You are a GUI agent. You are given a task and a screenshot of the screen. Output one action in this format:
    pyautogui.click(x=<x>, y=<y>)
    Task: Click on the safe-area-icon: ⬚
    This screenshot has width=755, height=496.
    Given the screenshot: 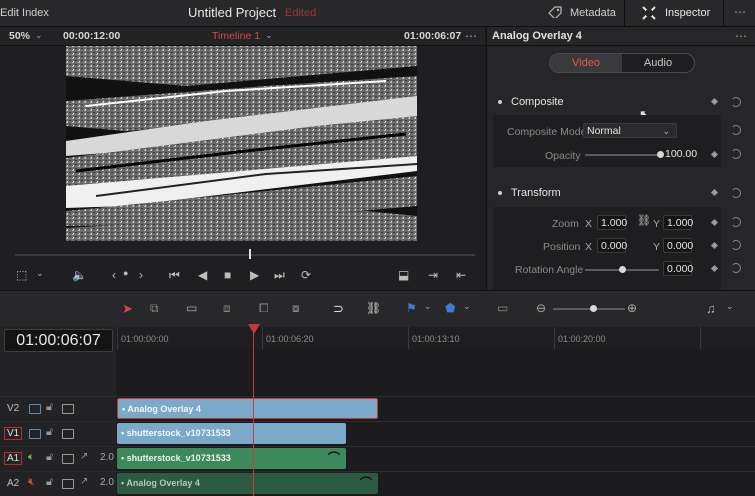 What is the action you would take?
    pyautogui.click(x=21, y=275)
    